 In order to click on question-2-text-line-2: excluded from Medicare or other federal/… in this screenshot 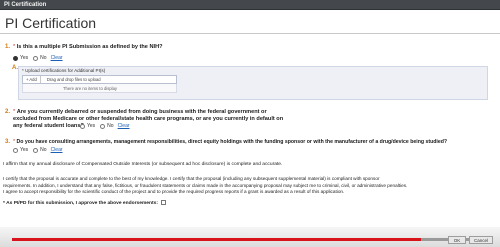, I will do `click(148, 119)`.